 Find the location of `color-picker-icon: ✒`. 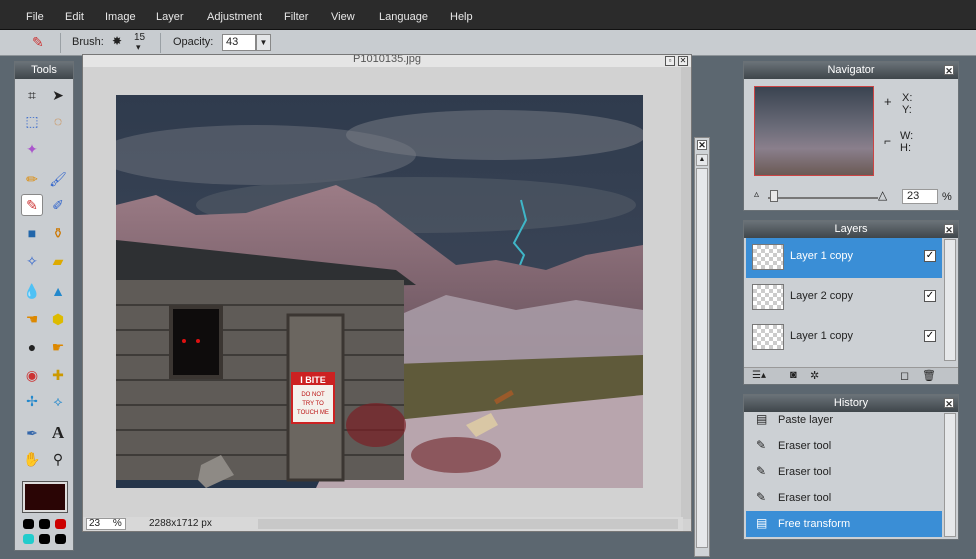

color-picker-icon: ✒ is located at coordinates (32, 433).